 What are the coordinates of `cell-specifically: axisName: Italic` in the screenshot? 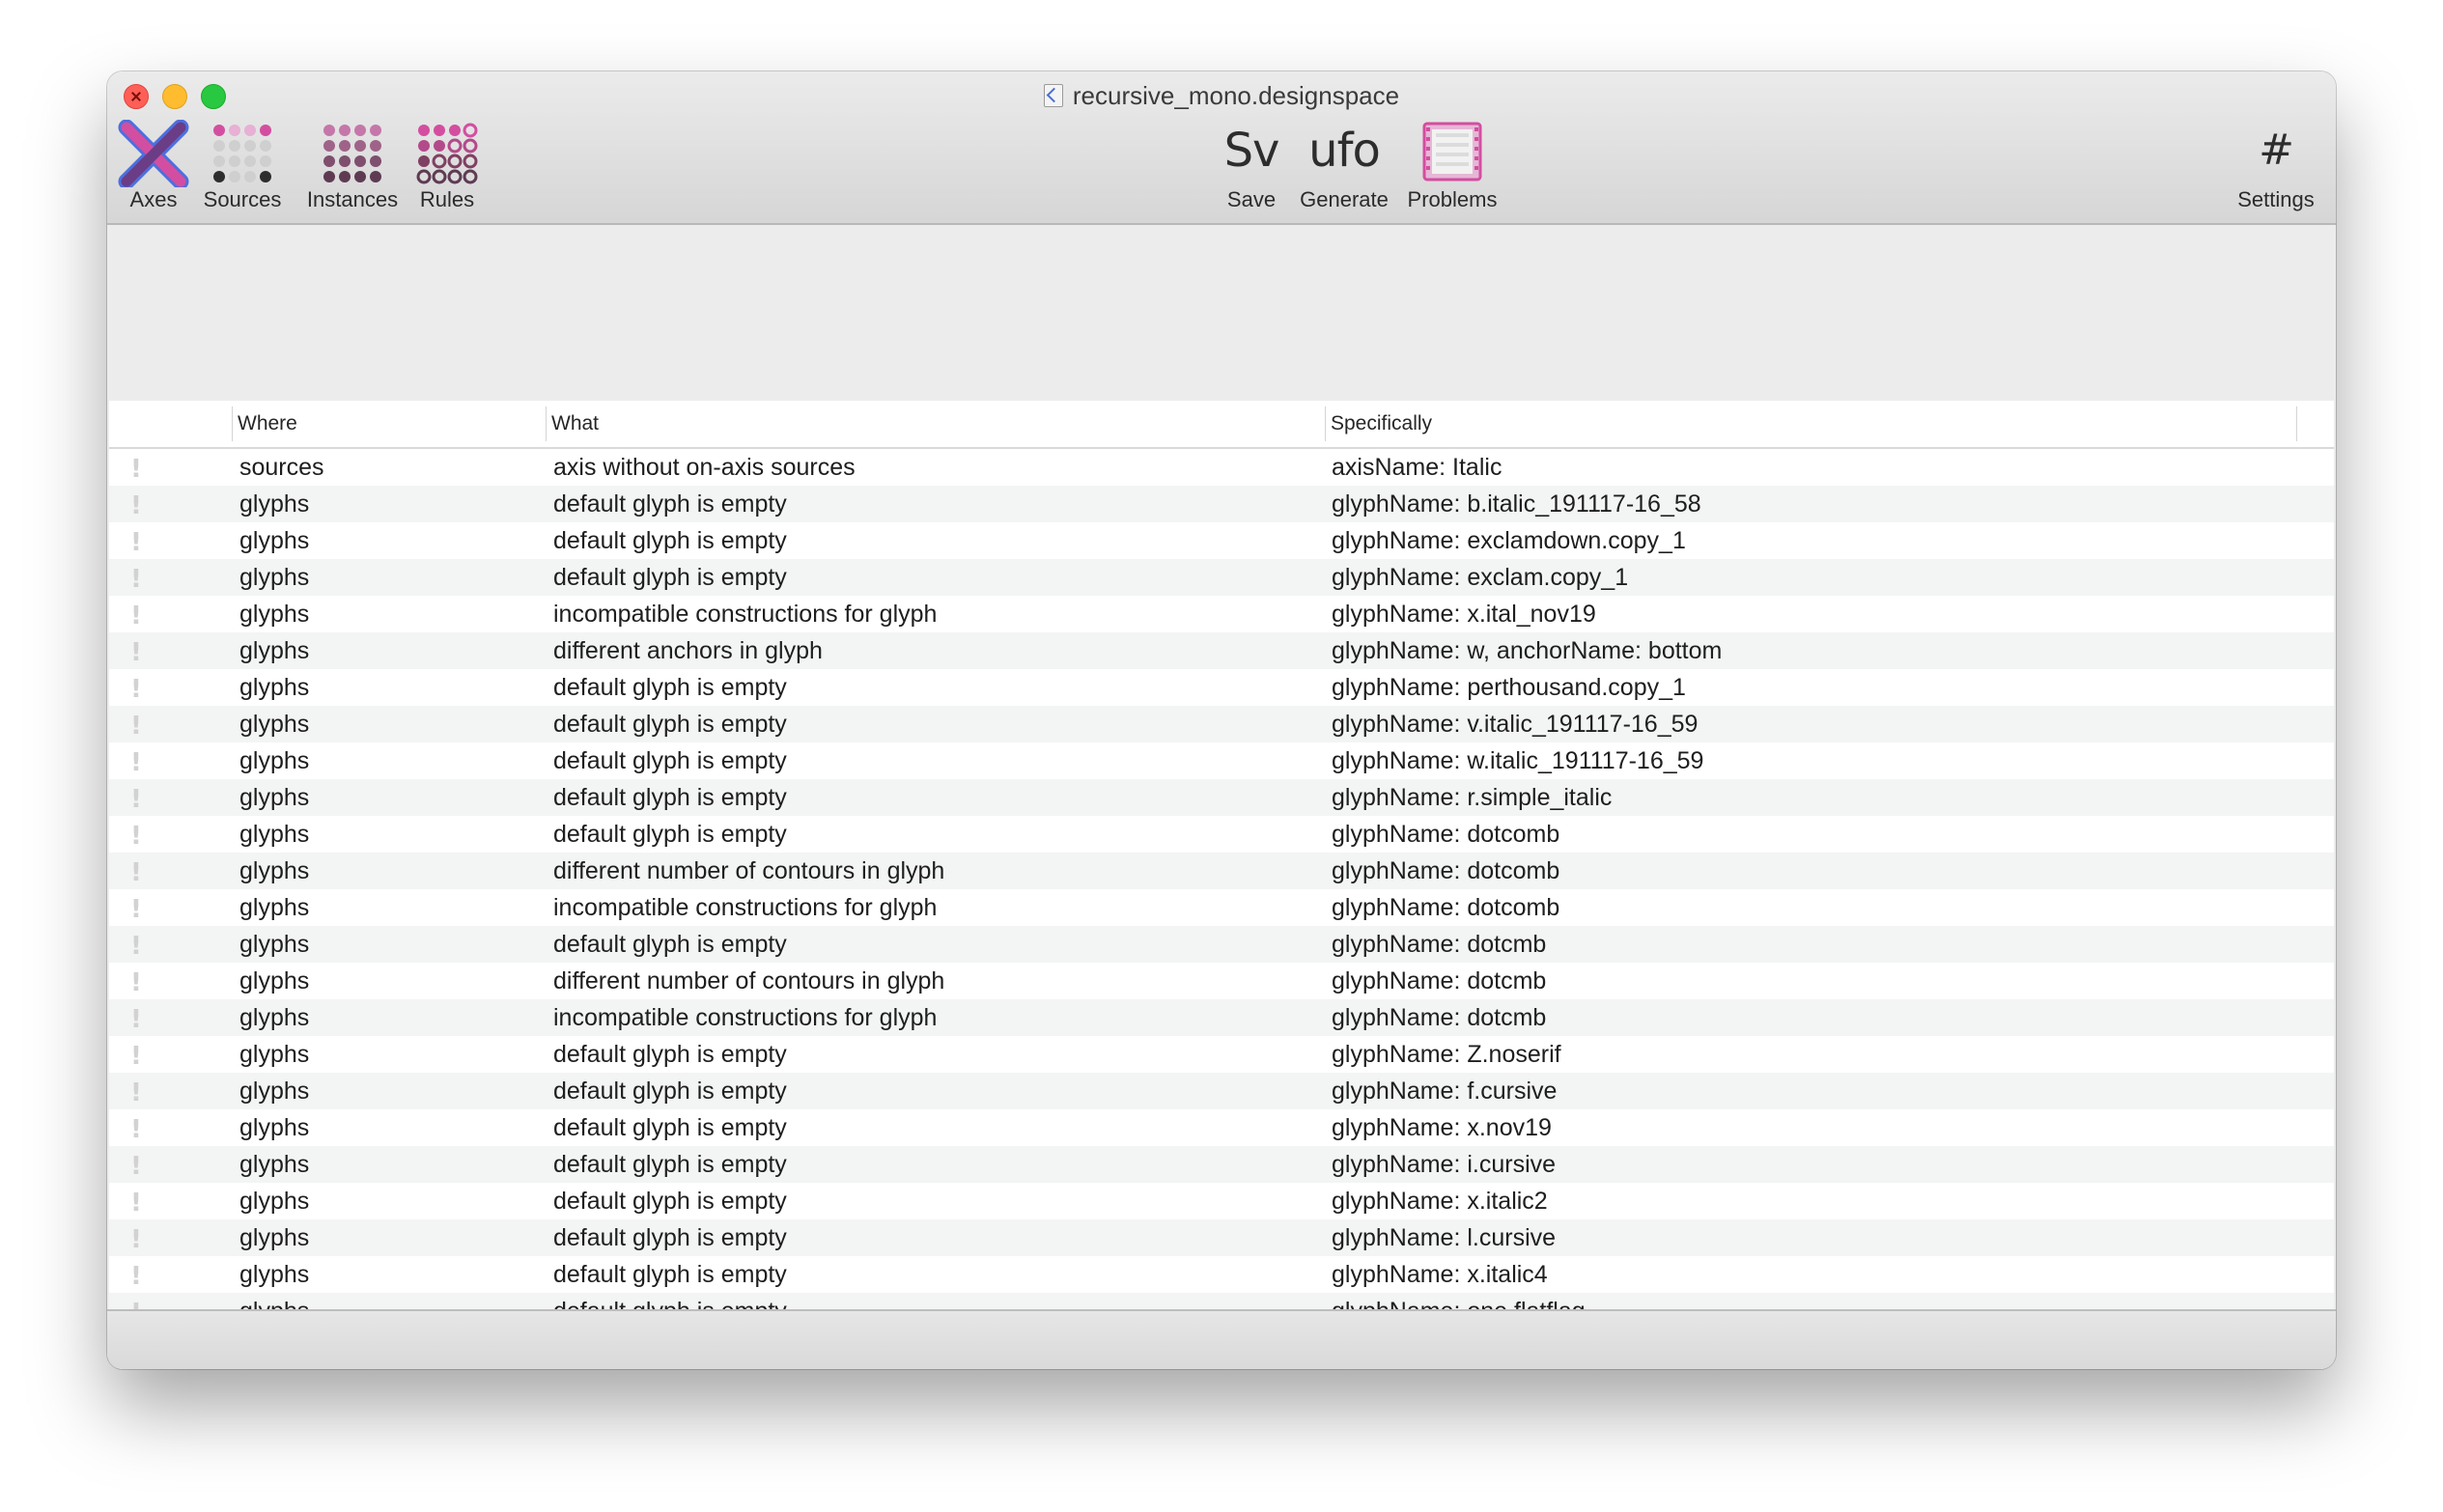 It's located at (1417, 468).